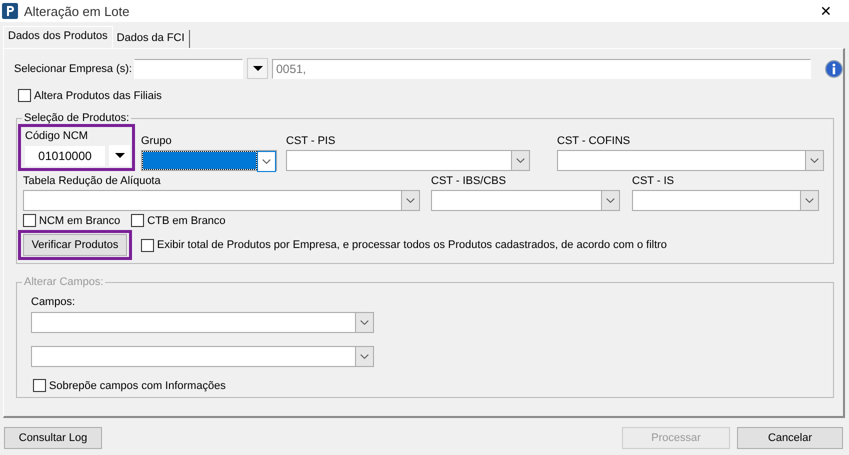  Describe the element at coordinates (58, 37) in the screenshot. I see `tab: Dados dos Produtos` at that location.